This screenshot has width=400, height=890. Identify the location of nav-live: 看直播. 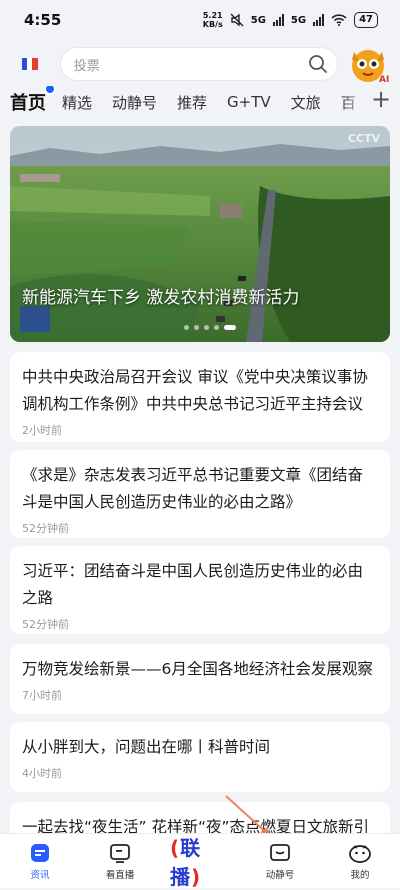
(120, 861).